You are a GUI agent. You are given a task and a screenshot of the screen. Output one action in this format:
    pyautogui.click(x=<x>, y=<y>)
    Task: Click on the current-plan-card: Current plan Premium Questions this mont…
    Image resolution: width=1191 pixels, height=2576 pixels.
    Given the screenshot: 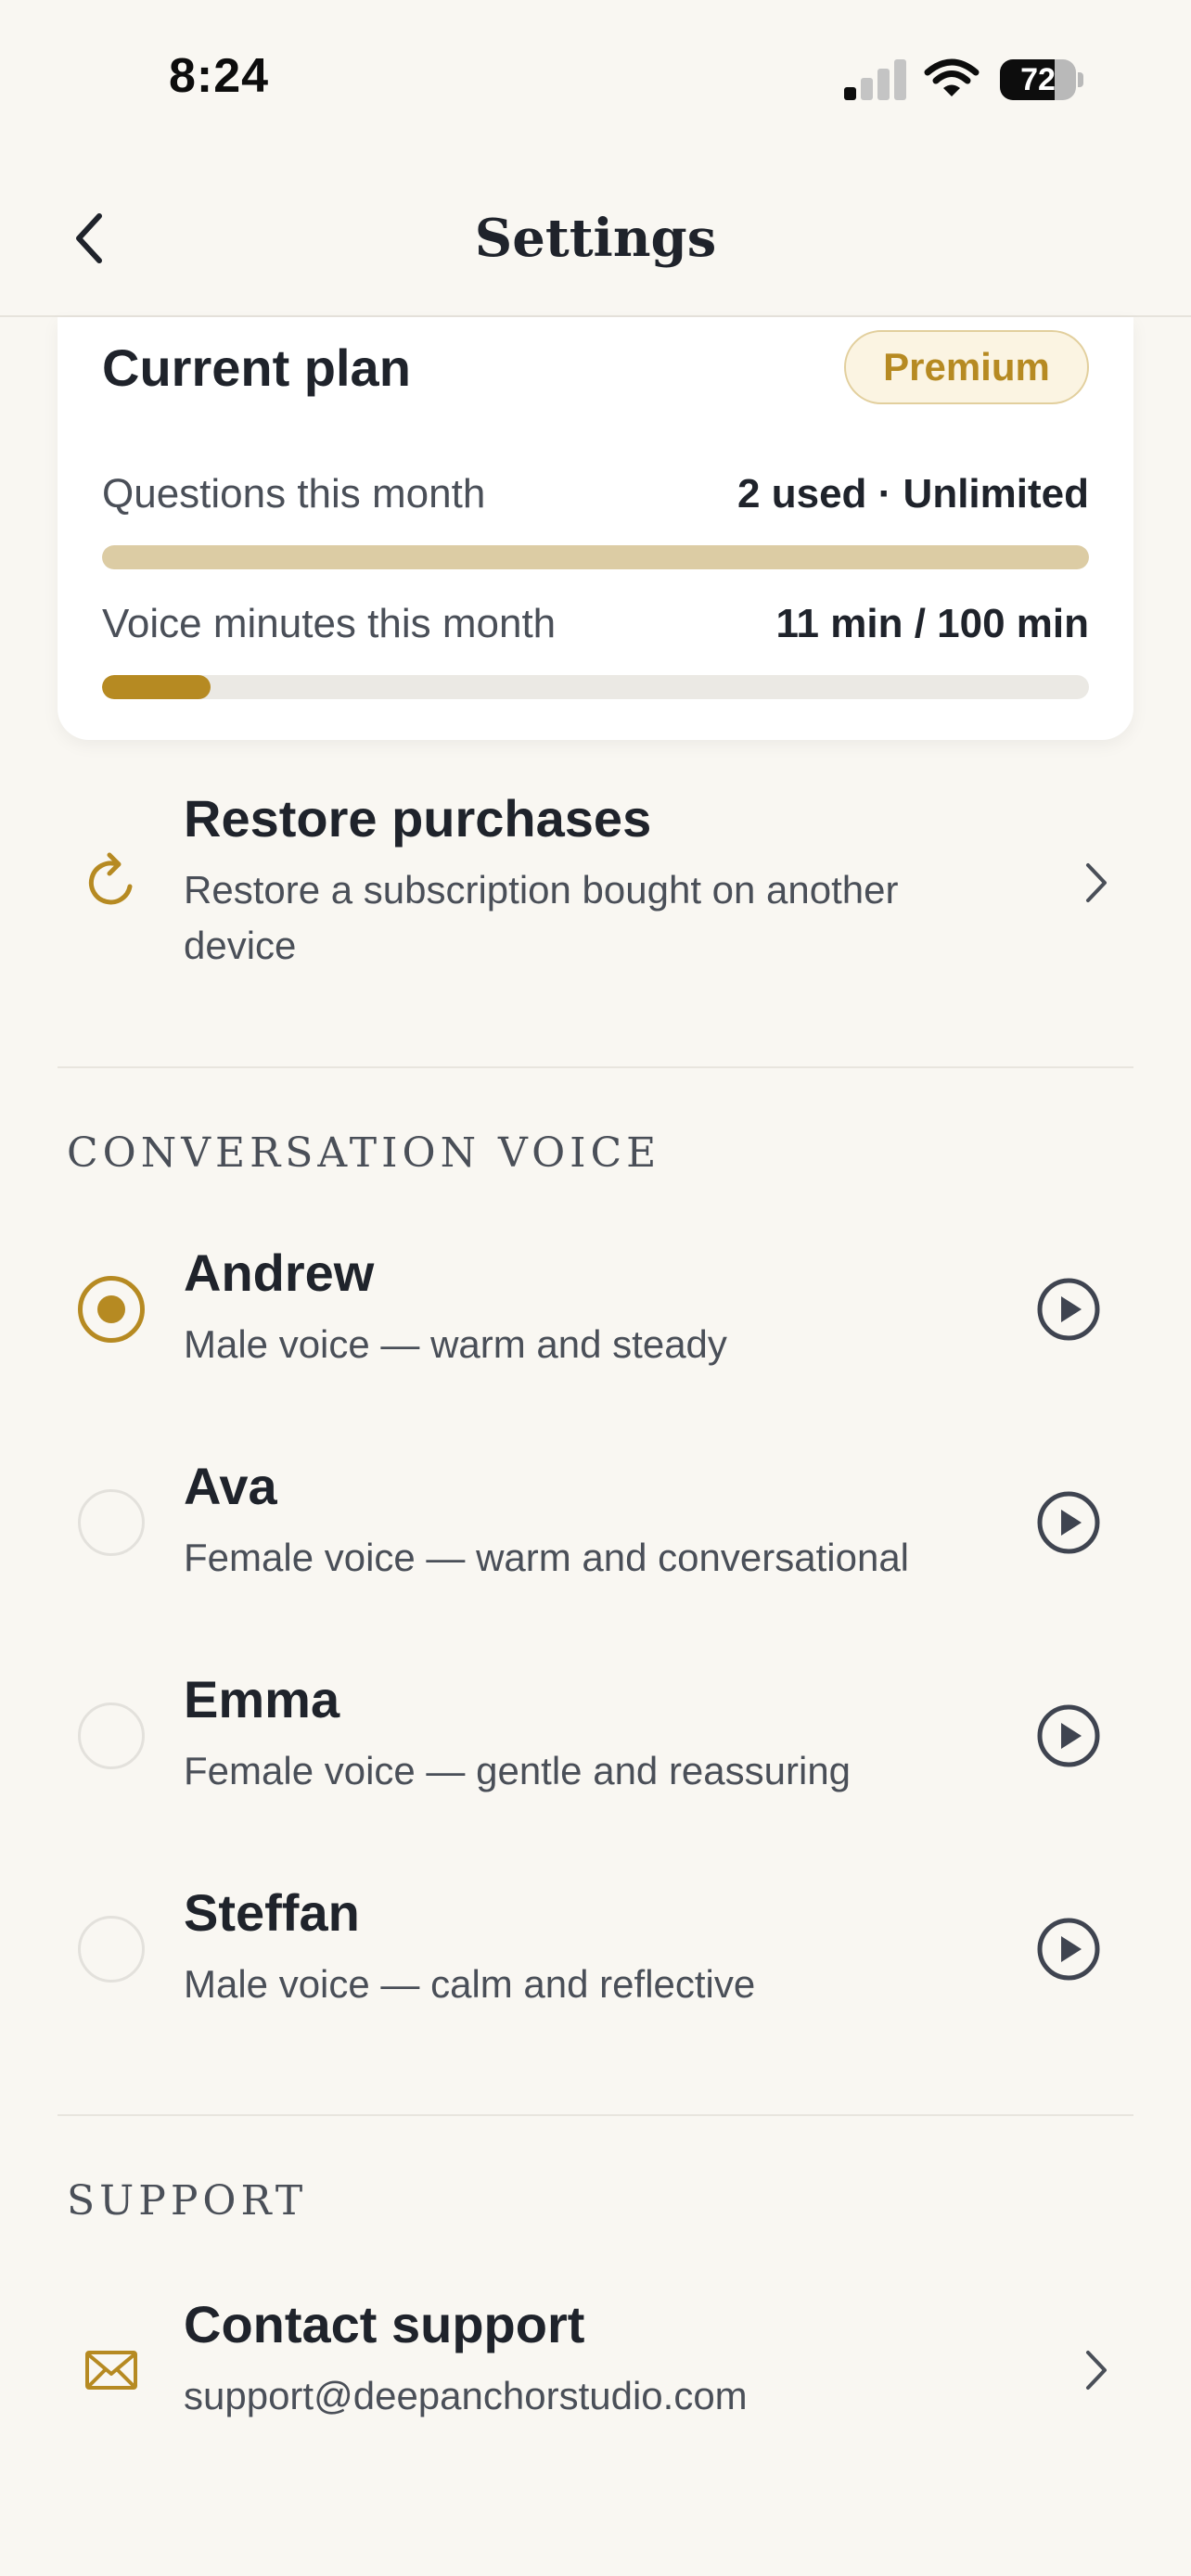 What is the action you would take?
    pyautogui.click(x=595, y=528)
    